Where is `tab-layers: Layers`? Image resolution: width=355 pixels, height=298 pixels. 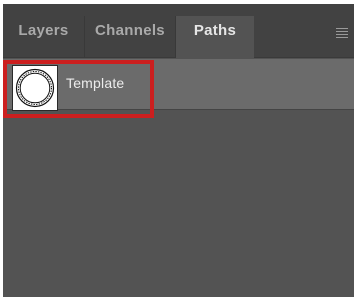
tab-layers: Layers is located at coordinates (44, 37).